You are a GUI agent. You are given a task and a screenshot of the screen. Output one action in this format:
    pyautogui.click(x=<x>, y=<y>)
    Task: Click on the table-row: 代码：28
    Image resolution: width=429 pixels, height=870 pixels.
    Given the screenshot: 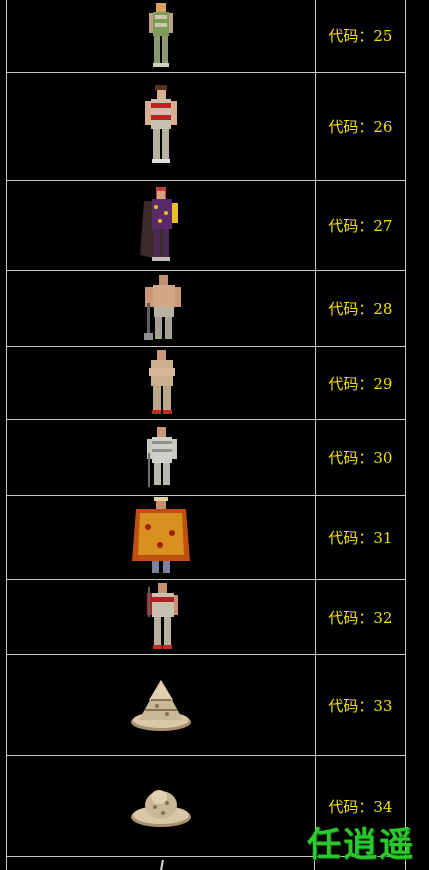 What is the action you would take?
    pyautogui.click(x=206, y=308)
    